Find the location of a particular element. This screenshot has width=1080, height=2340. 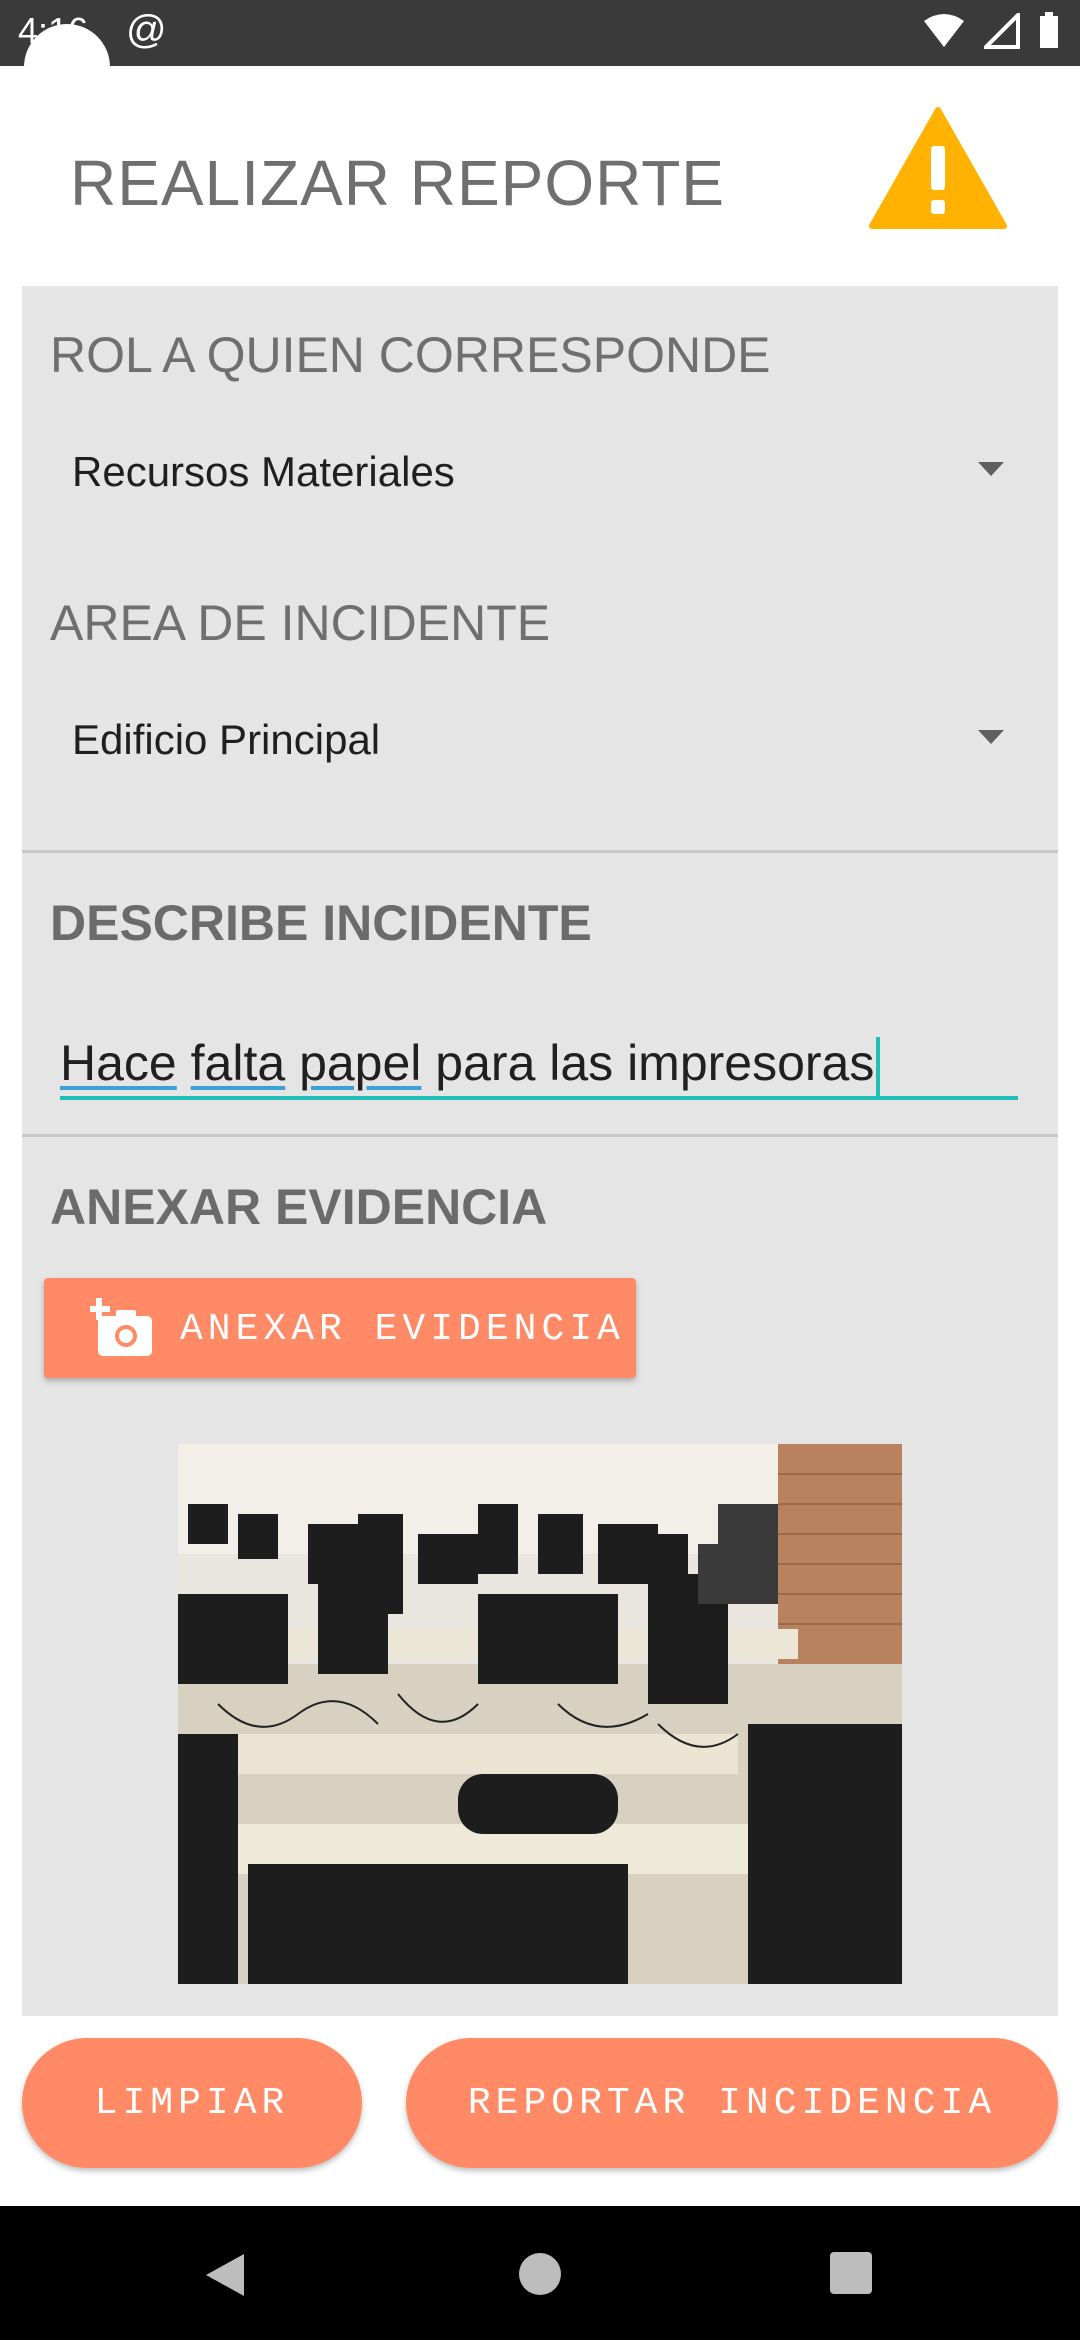

navigation-bar is located at coordinates (540, 2273).